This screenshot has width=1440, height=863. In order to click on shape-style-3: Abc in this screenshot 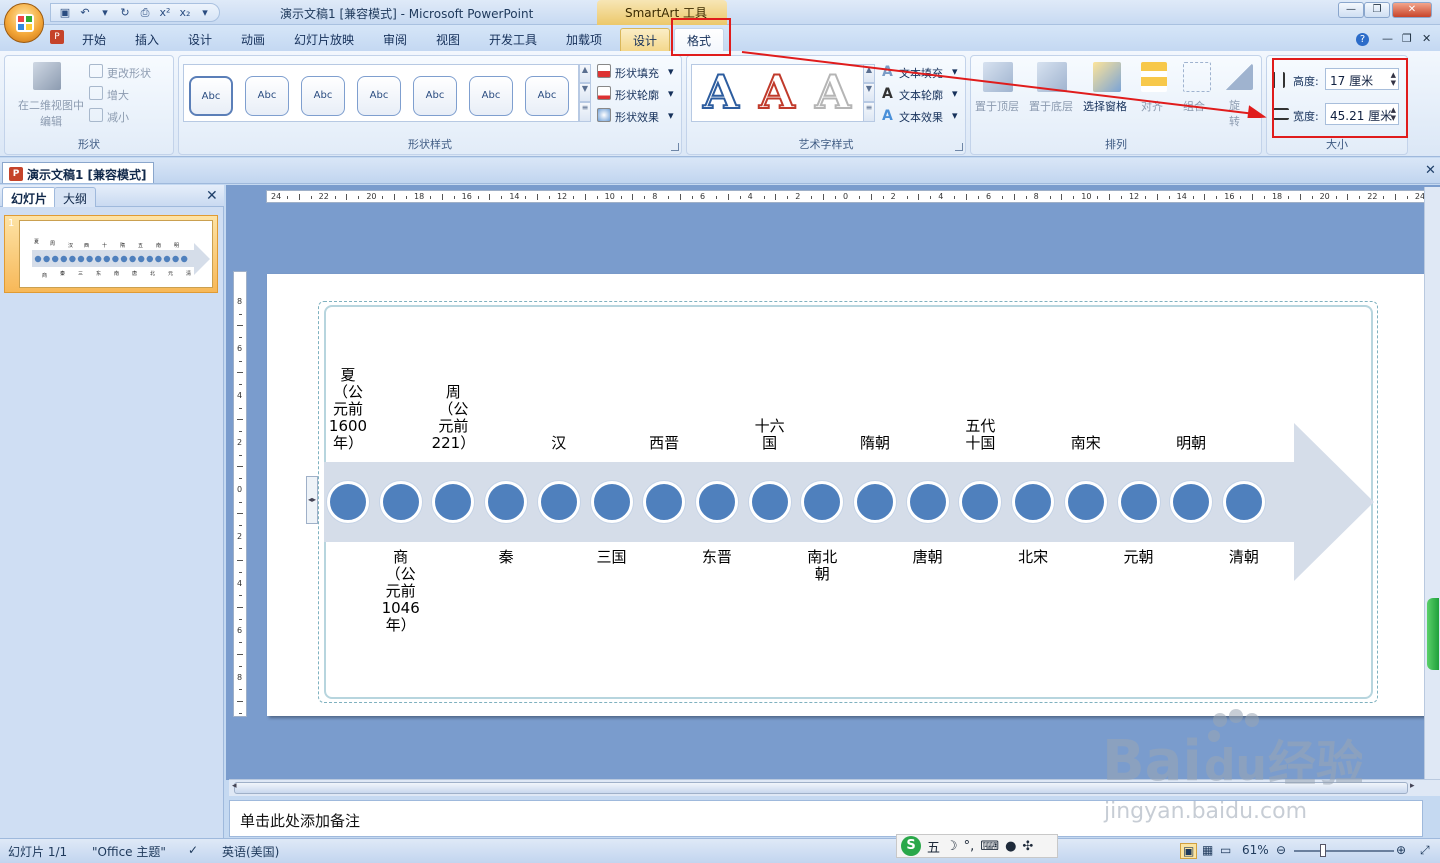, I will do `click(323, 96)`.